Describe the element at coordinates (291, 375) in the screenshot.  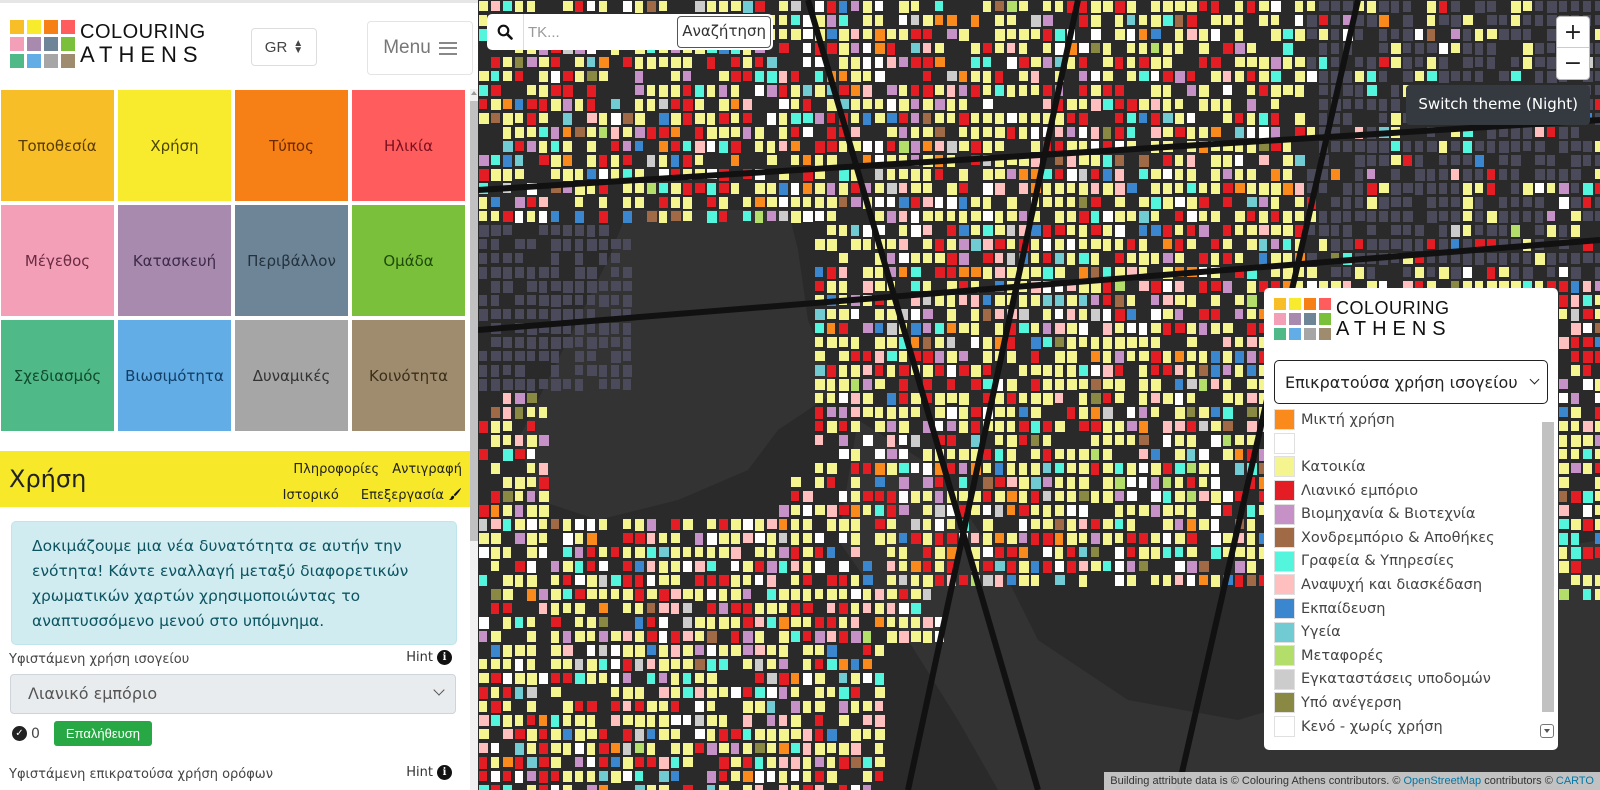
I see `category-tile: Δυναμικές` at that location.